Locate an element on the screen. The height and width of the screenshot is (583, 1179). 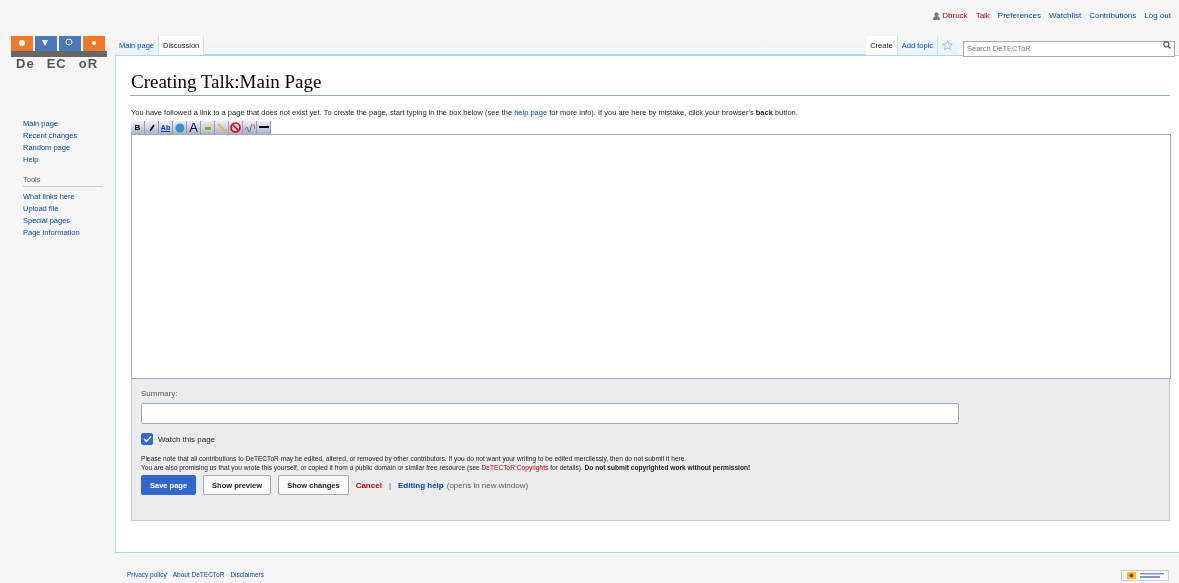
site-logo: De EC oR is located at coordinates (59, 56).